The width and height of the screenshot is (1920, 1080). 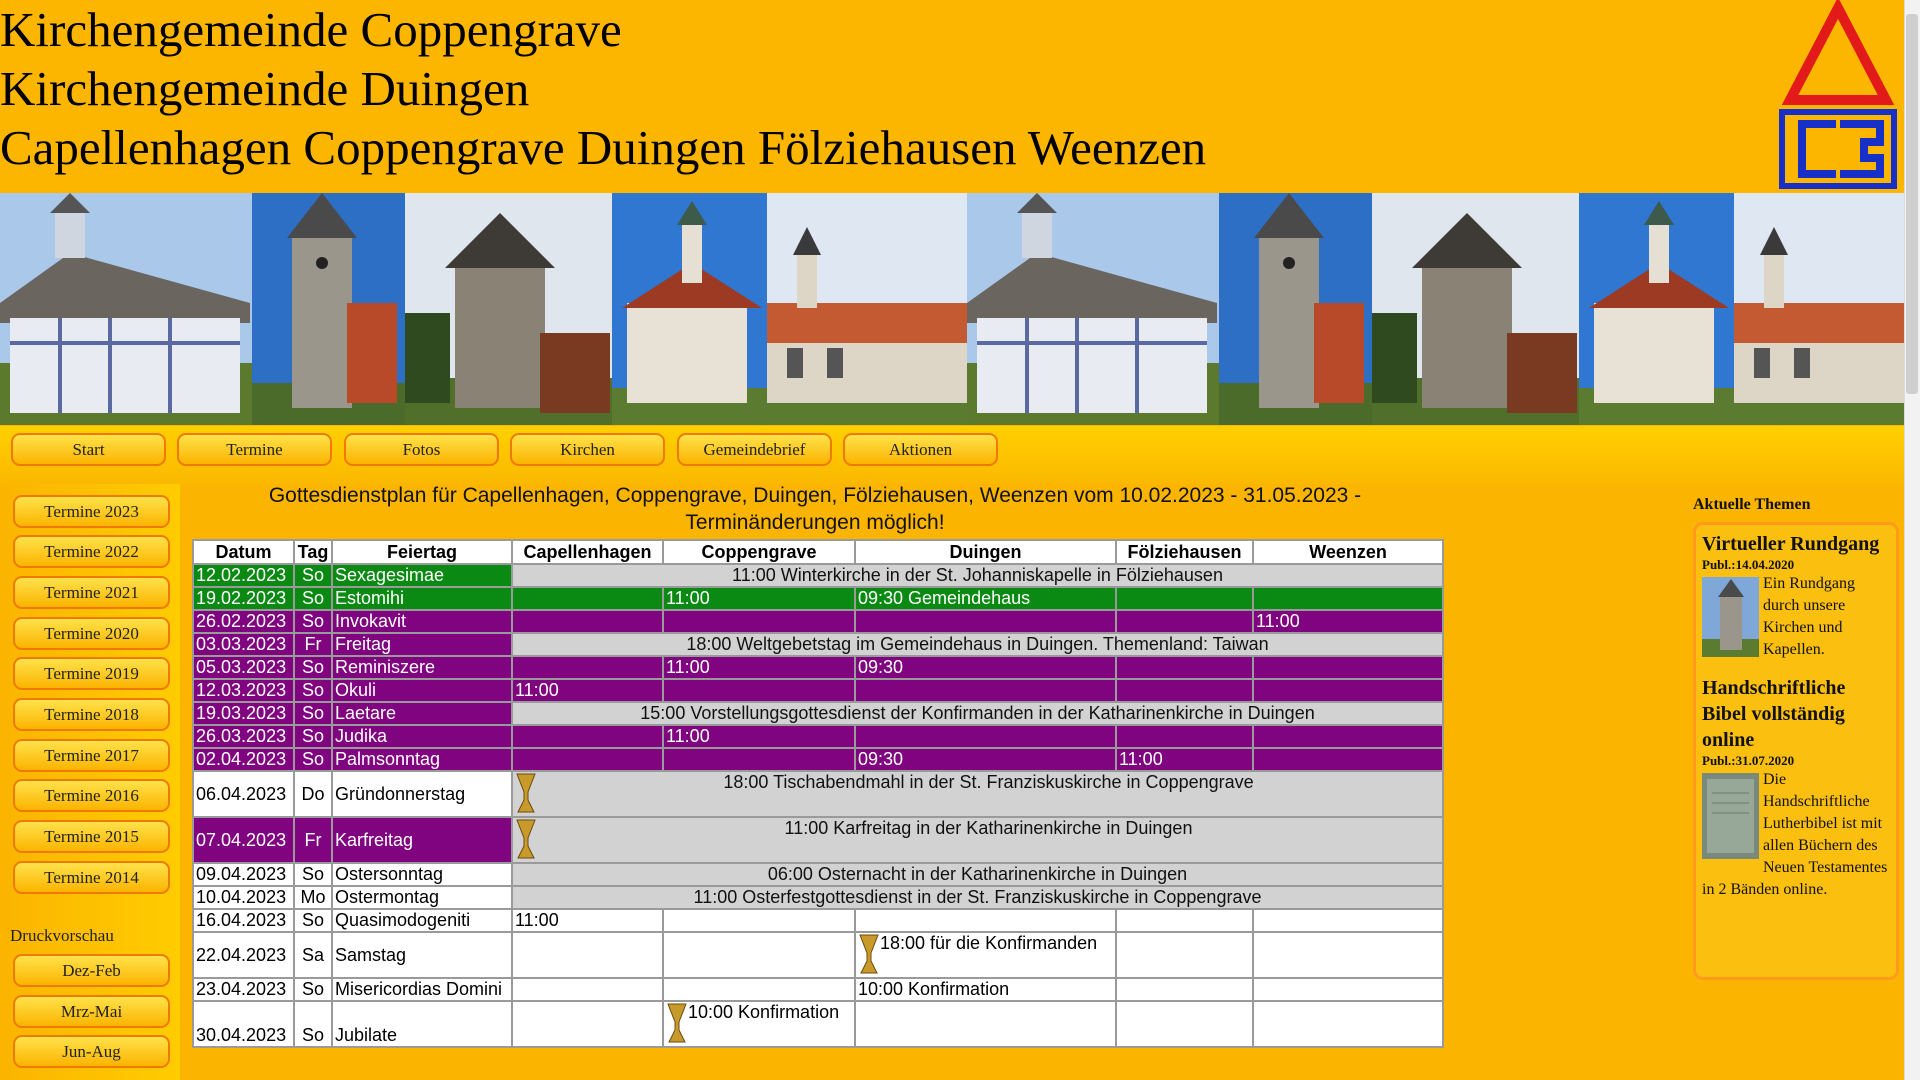 I want to click on cell-duingen: 18:00 für die Konfirmanden, so click(x=985, y=955).